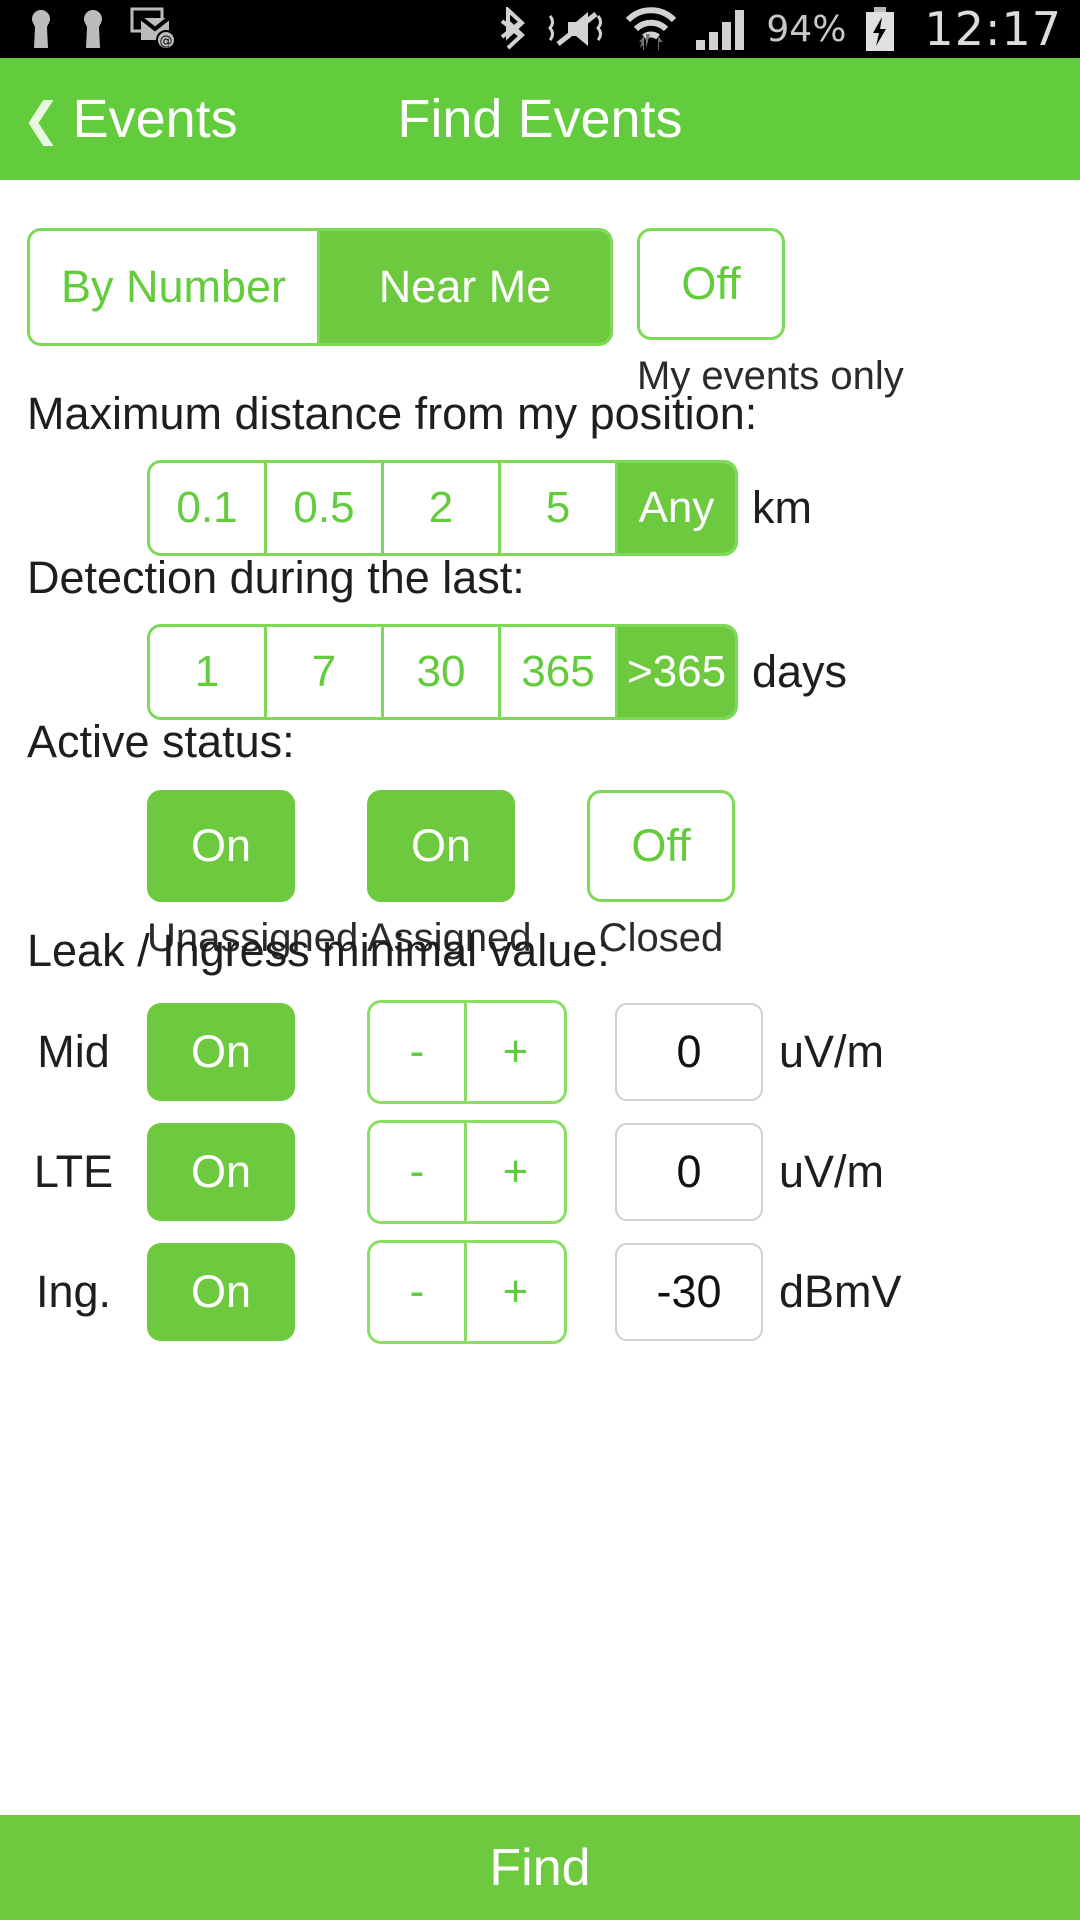 The height and width of the screenshot is (1920, 1080). What do you see at coordinates (840, 1291) in the screenshot?
I see `value-unit-ing: dBmV` at bounding box center [840, 1291].